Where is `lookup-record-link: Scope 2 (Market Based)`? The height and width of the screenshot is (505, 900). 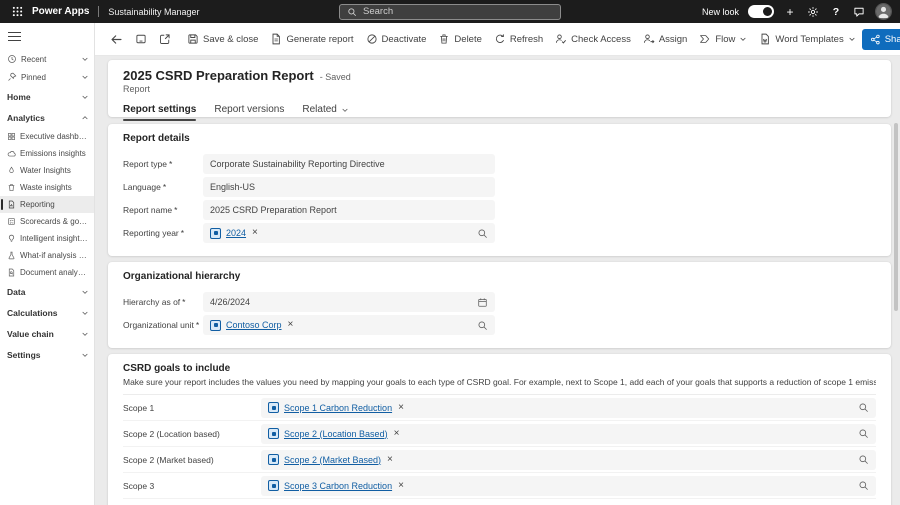 lookup-record-link: Scope 2 (Market Based) is located at coordinates (332, 460).